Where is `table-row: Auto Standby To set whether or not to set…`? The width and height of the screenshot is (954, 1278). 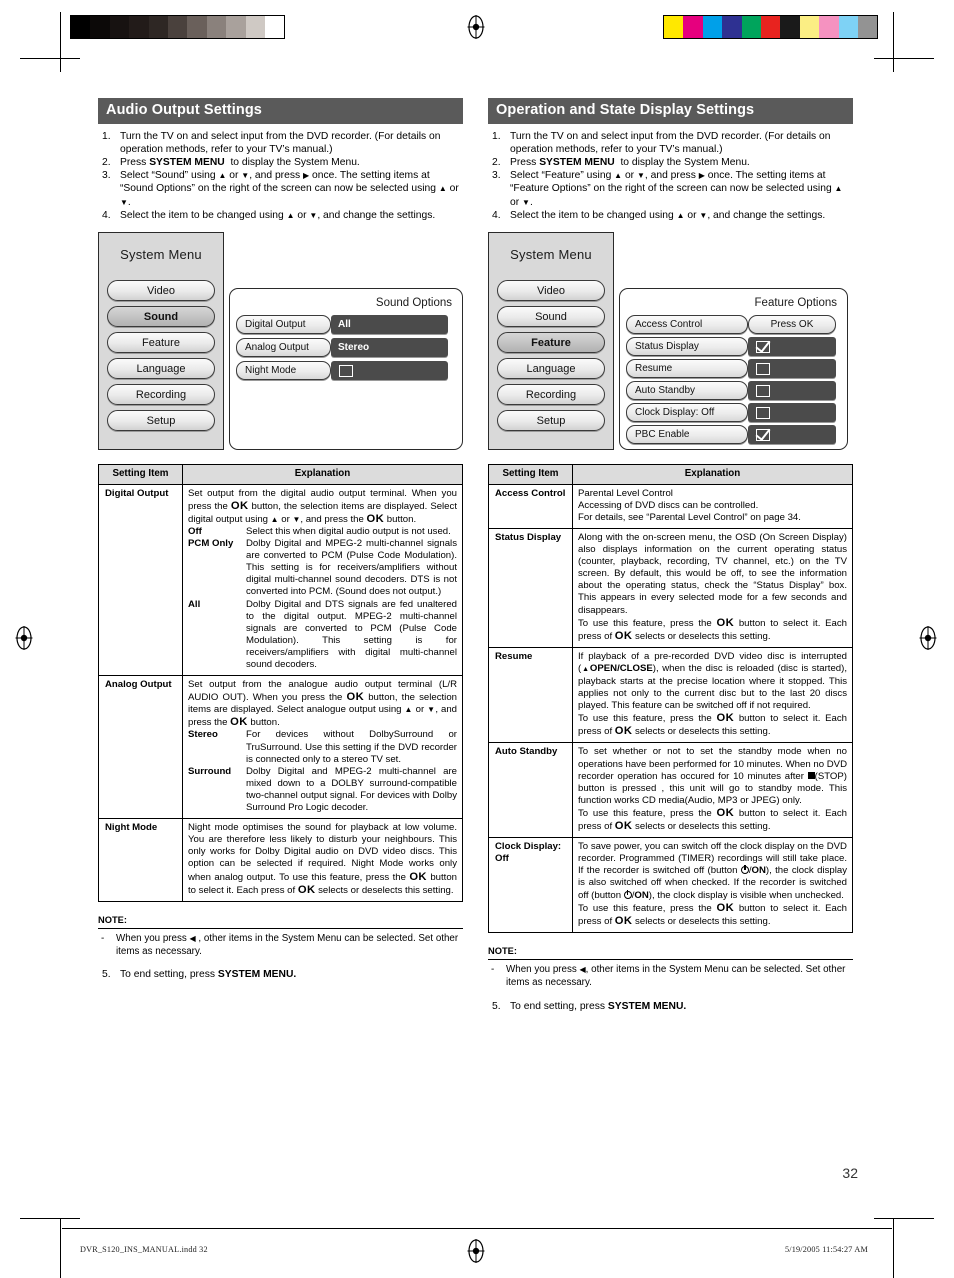 table-row: Auto Standby To set whether or not to set… is located at coordinates (670, 790).